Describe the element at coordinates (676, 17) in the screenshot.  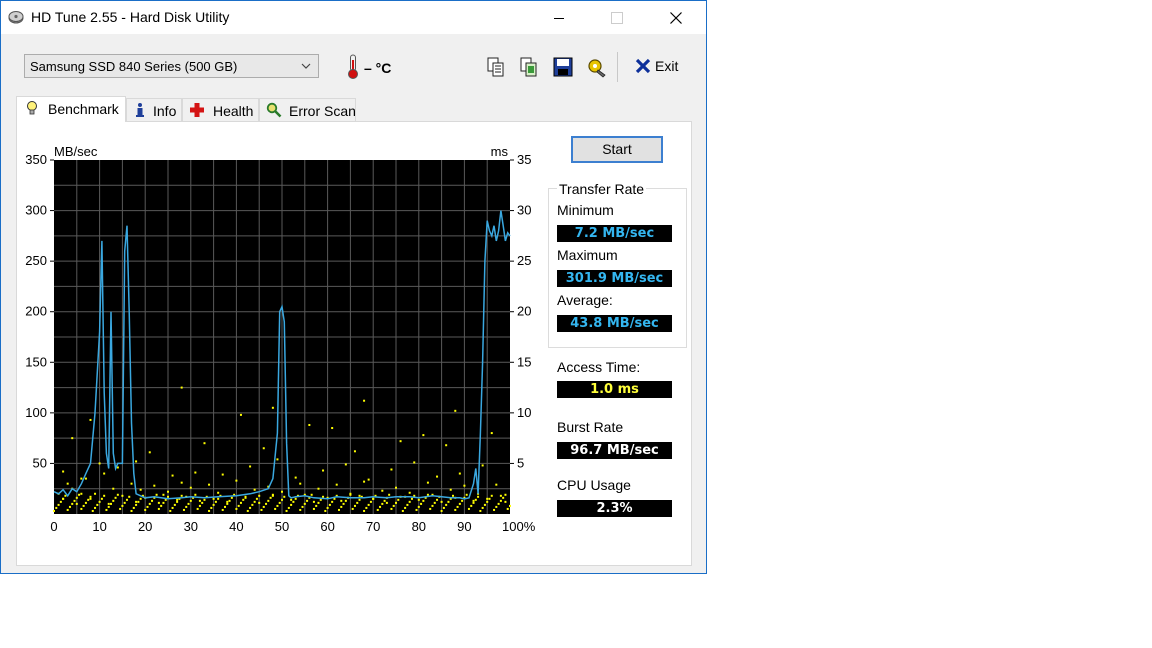
I see `close-button` at that location.